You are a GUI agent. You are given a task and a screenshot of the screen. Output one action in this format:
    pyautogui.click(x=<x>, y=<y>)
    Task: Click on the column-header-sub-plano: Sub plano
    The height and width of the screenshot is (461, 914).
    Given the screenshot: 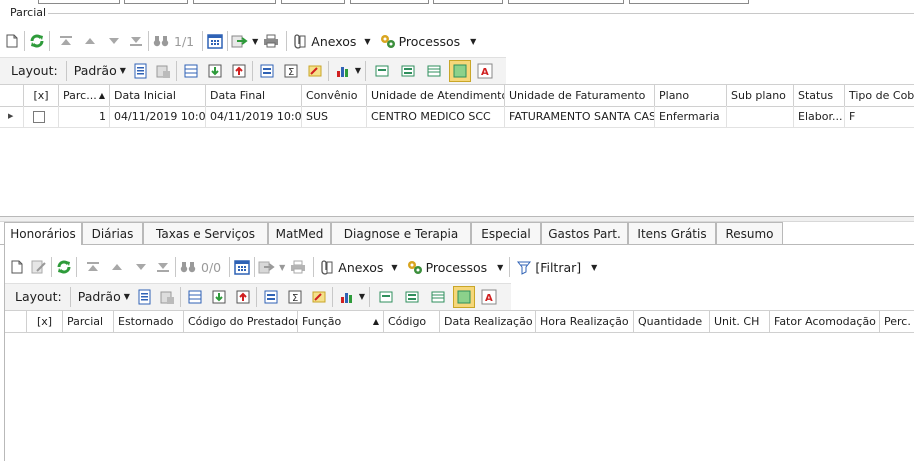 What is the action you would take?
    pyautogui.click(x=760, y=95)
    